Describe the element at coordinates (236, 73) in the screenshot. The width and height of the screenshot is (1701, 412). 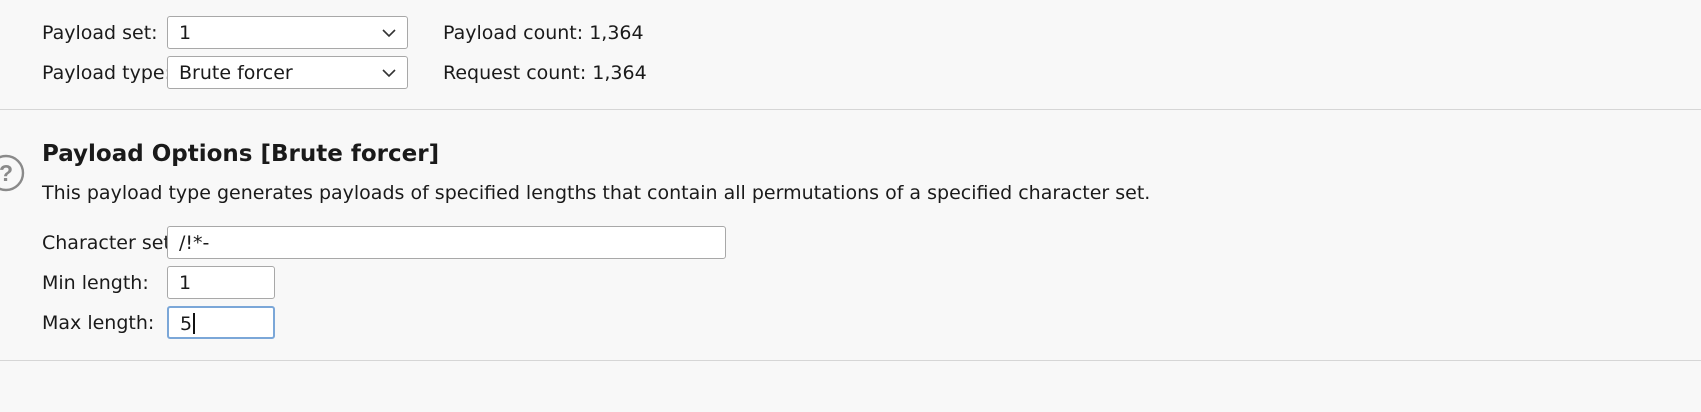
I see `payload-type-value: Brute forcer` at that location.